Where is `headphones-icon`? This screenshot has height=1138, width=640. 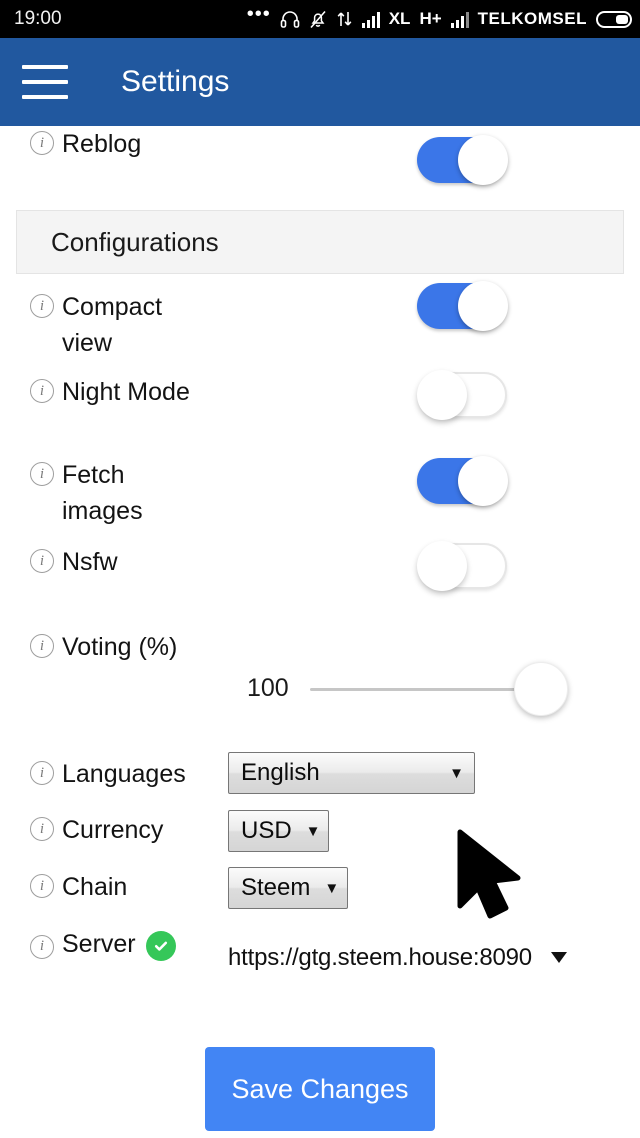
headphones-icon is located at coordinates (290, 19).